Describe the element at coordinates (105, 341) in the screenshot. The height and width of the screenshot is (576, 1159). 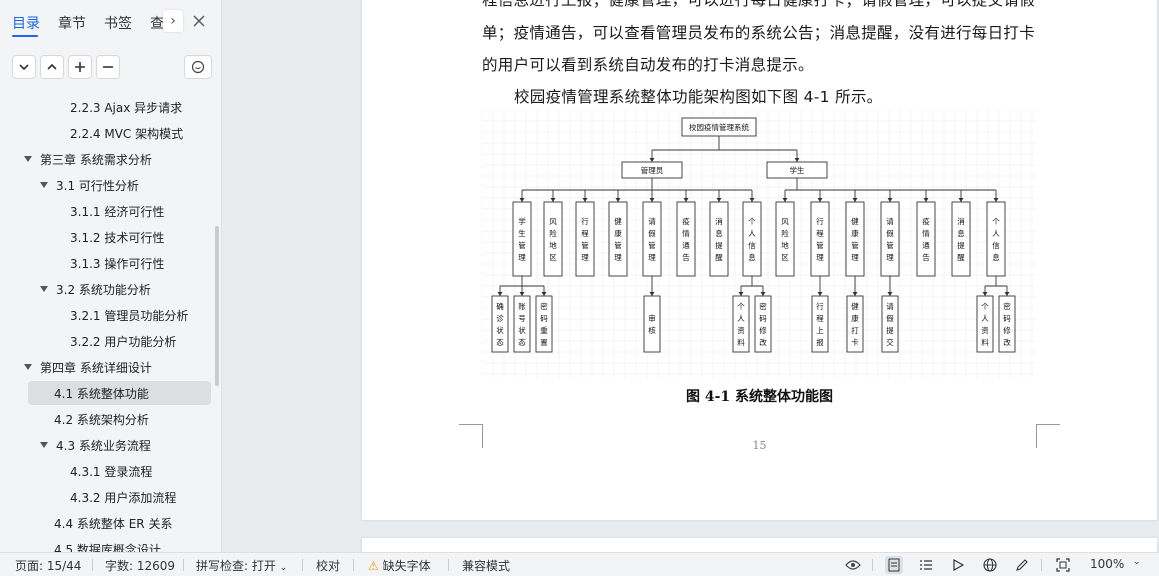
I see `toc-item: 3.2.2 用户功能分析` at that location.